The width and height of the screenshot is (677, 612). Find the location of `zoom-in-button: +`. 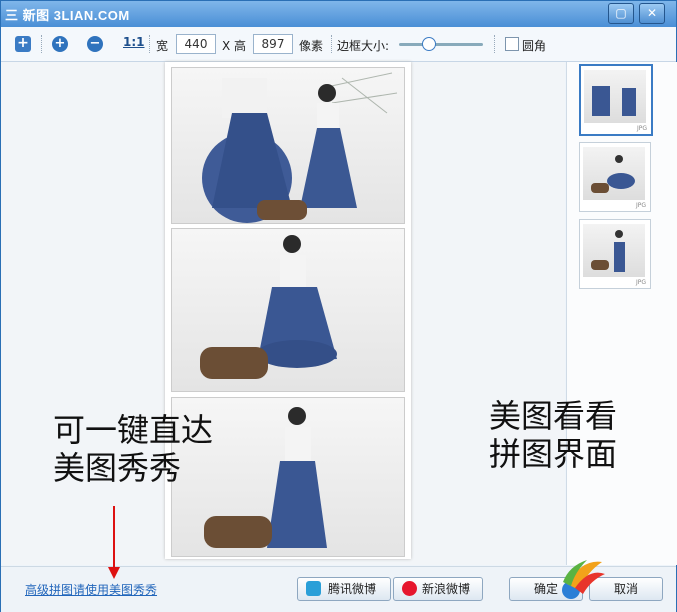

zoom-in-button: + is located at coordinates (60, 44).